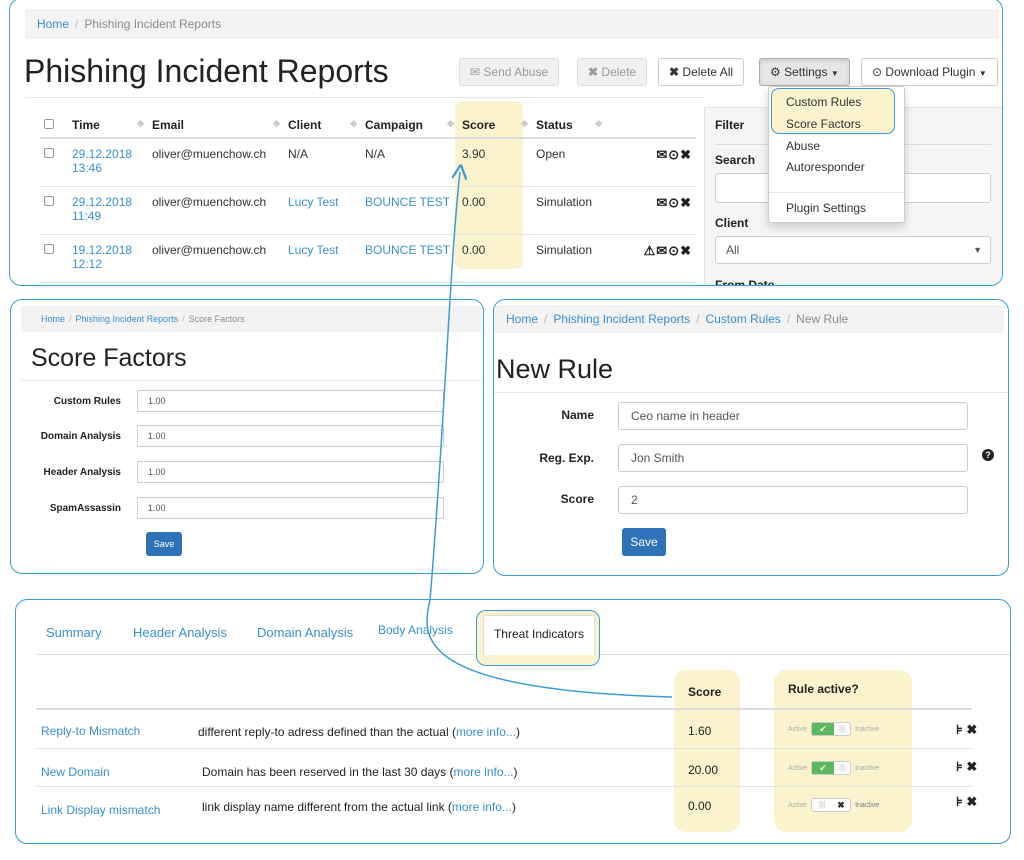  I want to click on row-divider, so click(504, 748).